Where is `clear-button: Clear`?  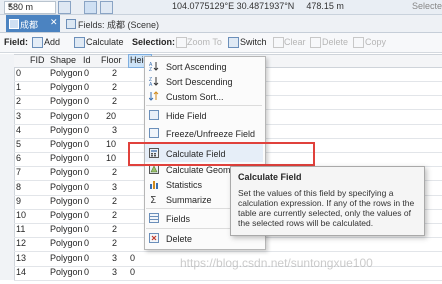 clear-button: Clear is located at coordinates (295, 42).